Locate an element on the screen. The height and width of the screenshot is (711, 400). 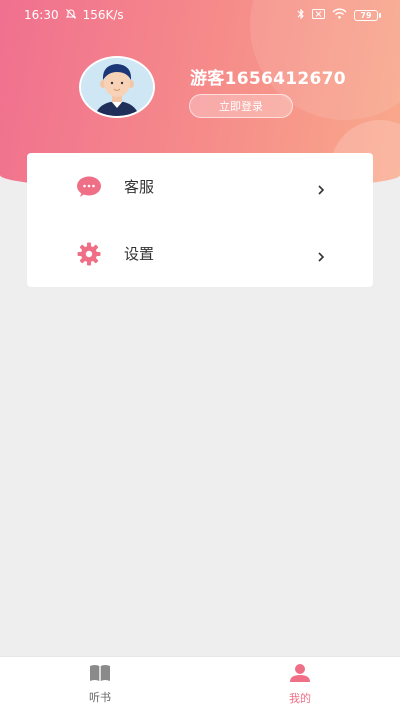
tab-label: 听书 is located at coordinates (100, 697).